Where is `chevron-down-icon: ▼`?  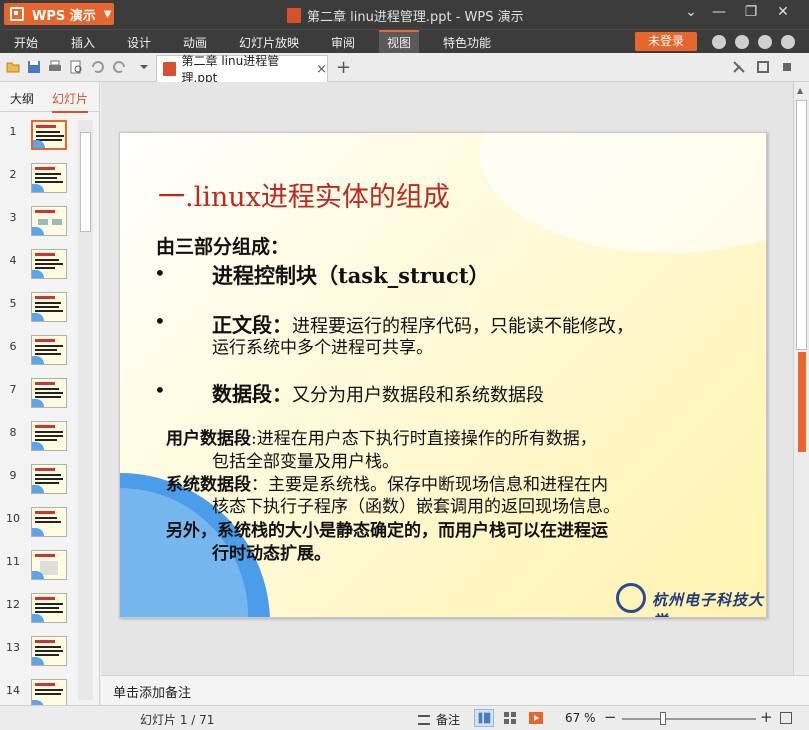
chevron-down-icon: ▼ is located at coordinates (107, 14).